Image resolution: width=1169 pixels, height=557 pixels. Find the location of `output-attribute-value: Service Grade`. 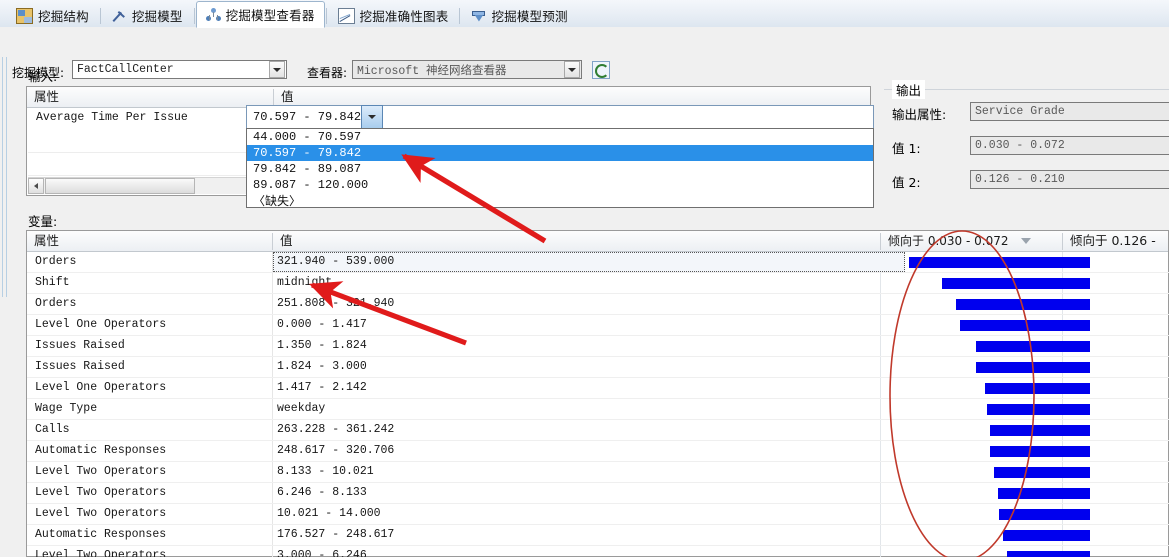

output-attribute-value: Service Grade is located at coordinates (1020, 111).